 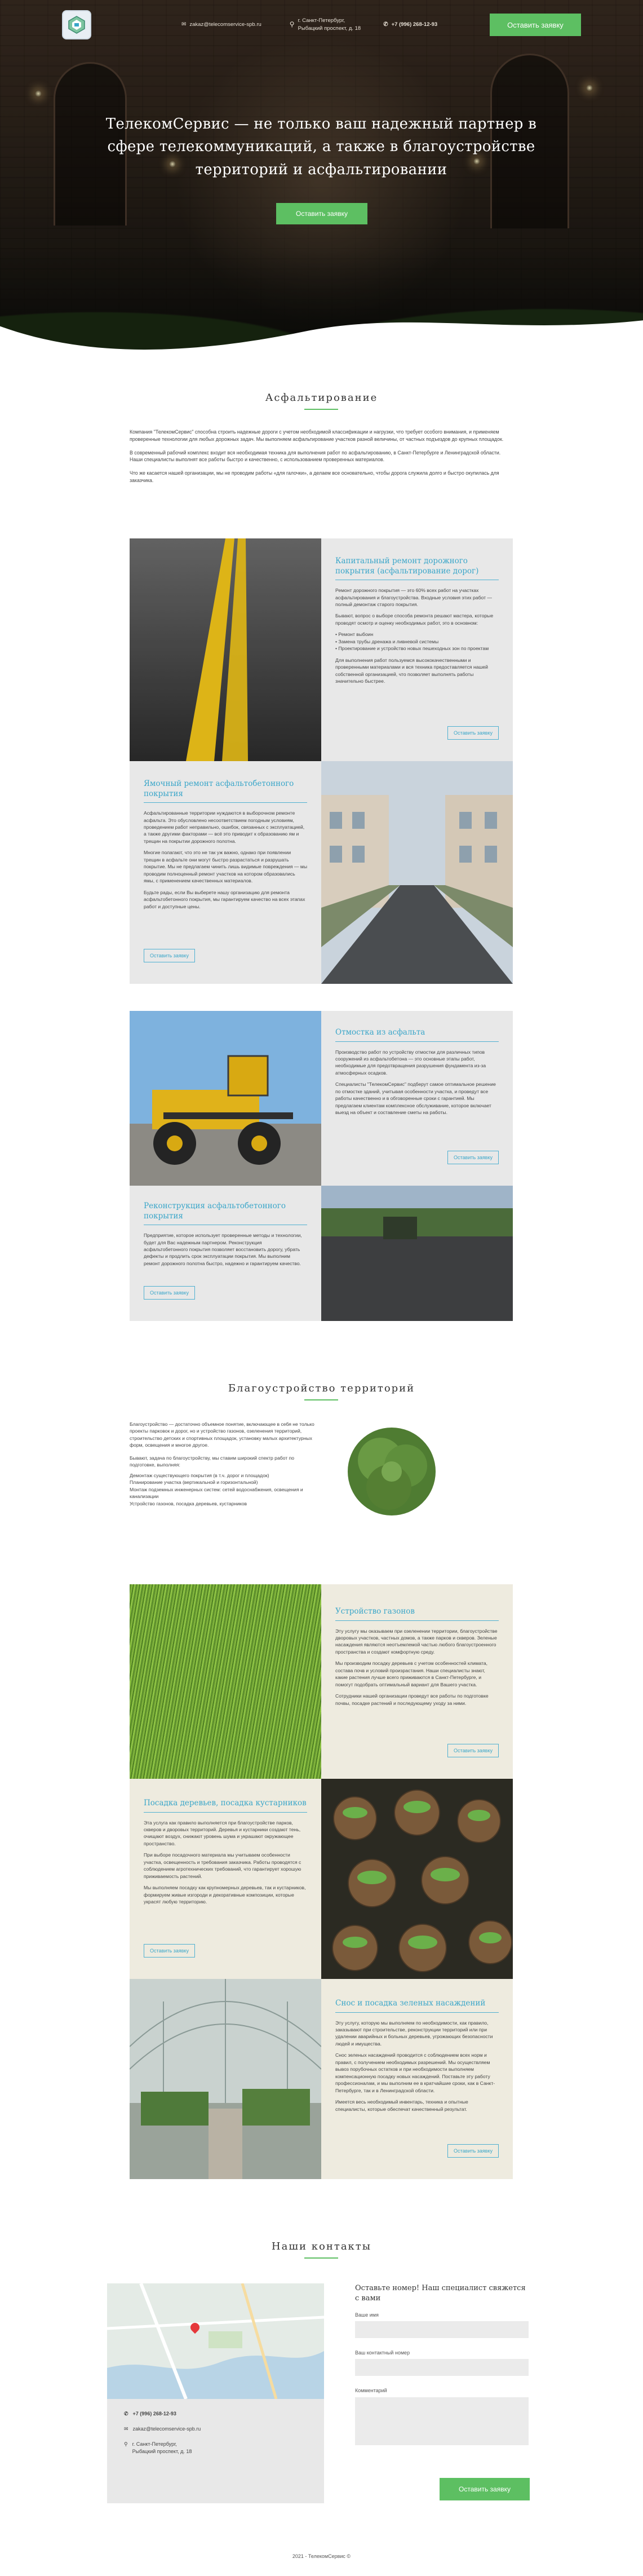 I want to click on hero-cta-button: Оставить заявку, so click(x=321, y=213).